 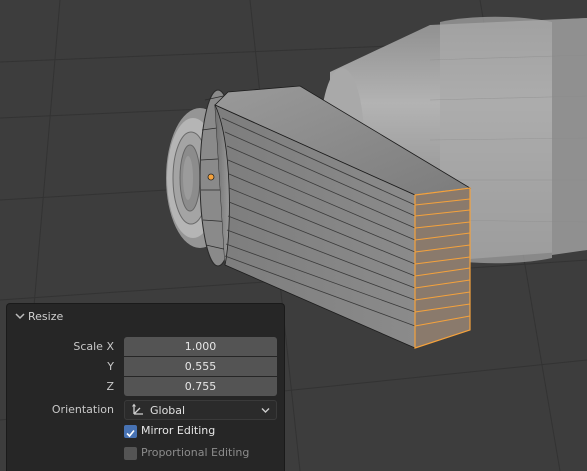 What do you see at coordinates (195, 452) in the screenshot?
I see `proportional-editing-label: Proportional Editing` at bounding box center [195, 452].